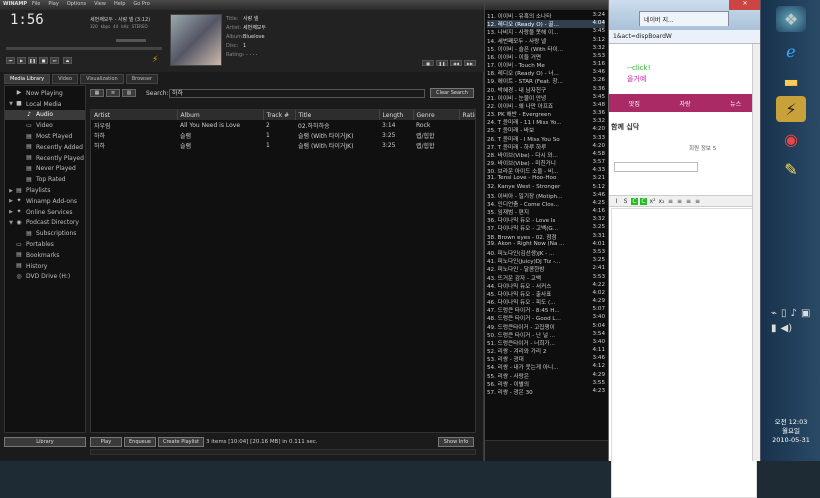 The height and width of the screenshot is (498, 820). Describe the element at coordinates (546, 65) in the screenshot. I see `playlist-item: 17. 이이비 - Touch Me 3:16` at that location.